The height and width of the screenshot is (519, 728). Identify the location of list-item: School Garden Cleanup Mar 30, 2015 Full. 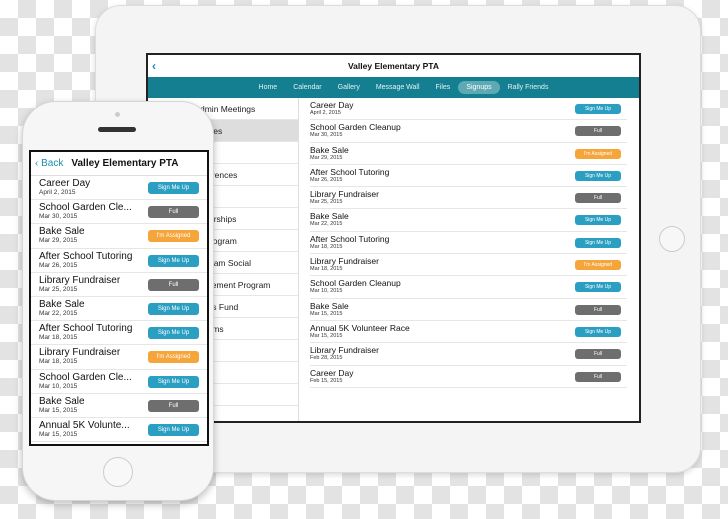
(468, 131).